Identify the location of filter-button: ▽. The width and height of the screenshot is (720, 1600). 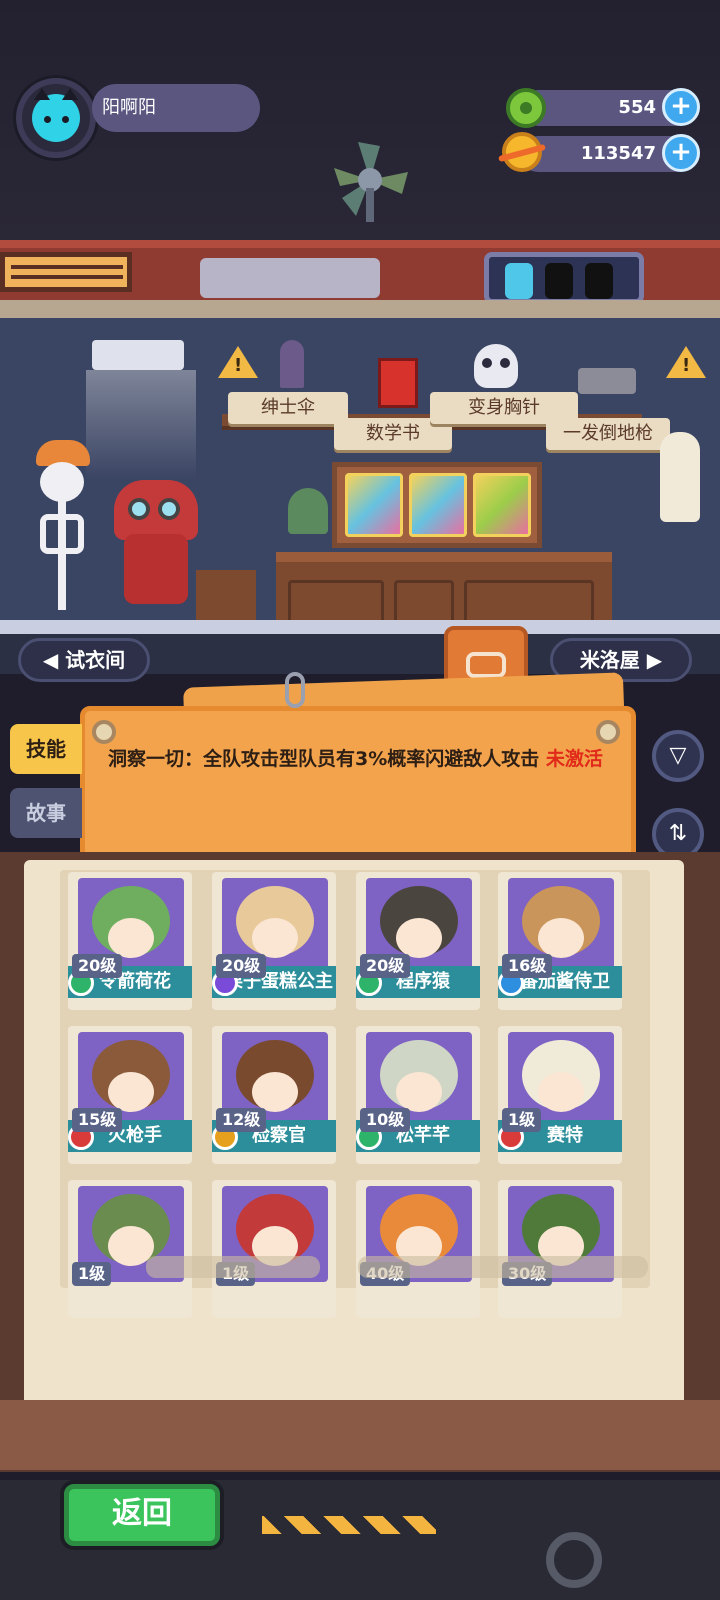
(678, 756).